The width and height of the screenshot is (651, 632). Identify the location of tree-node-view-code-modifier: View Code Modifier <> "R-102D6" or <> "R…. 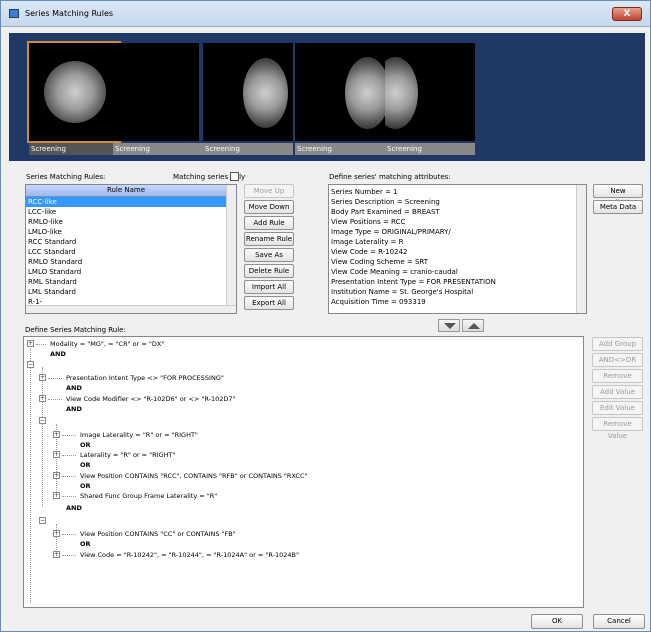
(151, 399).